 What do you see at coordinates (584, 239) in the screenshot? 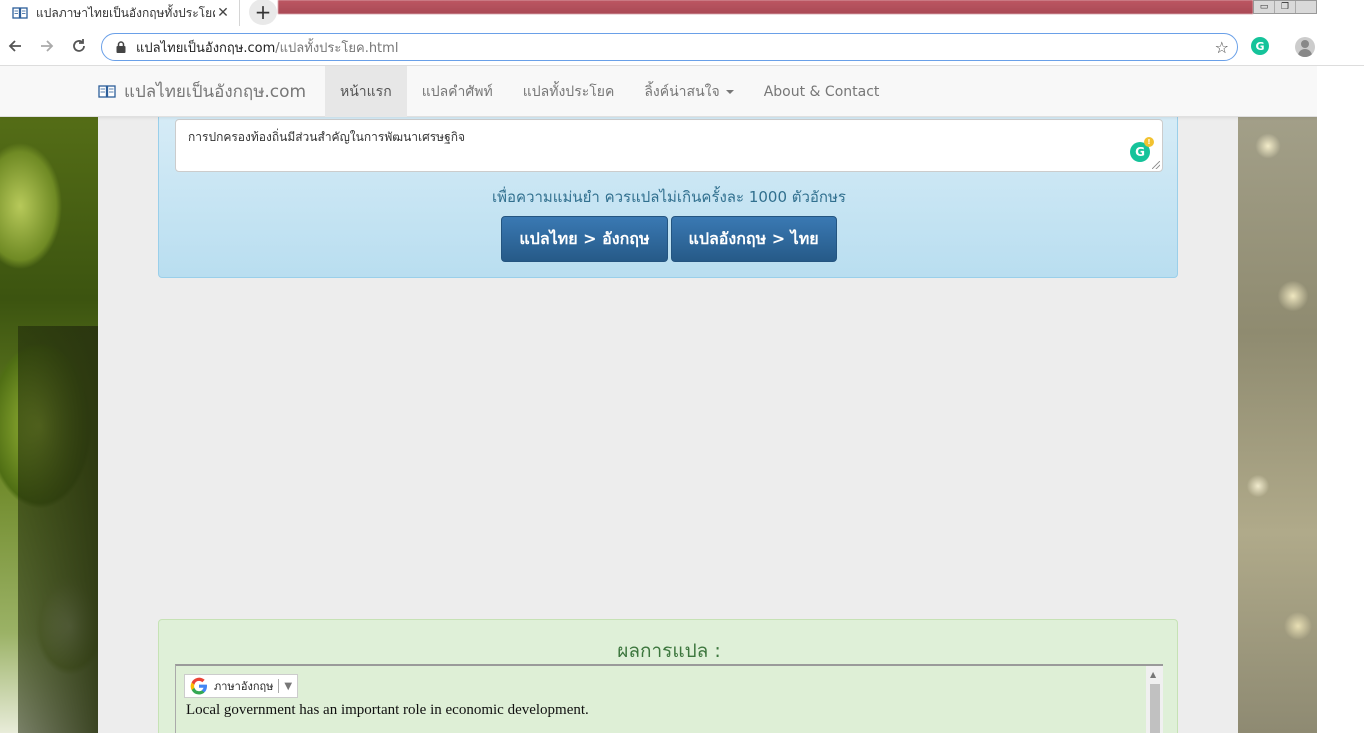
I see `translate-th-en-button: แปลไทย > อังกฤษ` at bounding box center [584, 239].